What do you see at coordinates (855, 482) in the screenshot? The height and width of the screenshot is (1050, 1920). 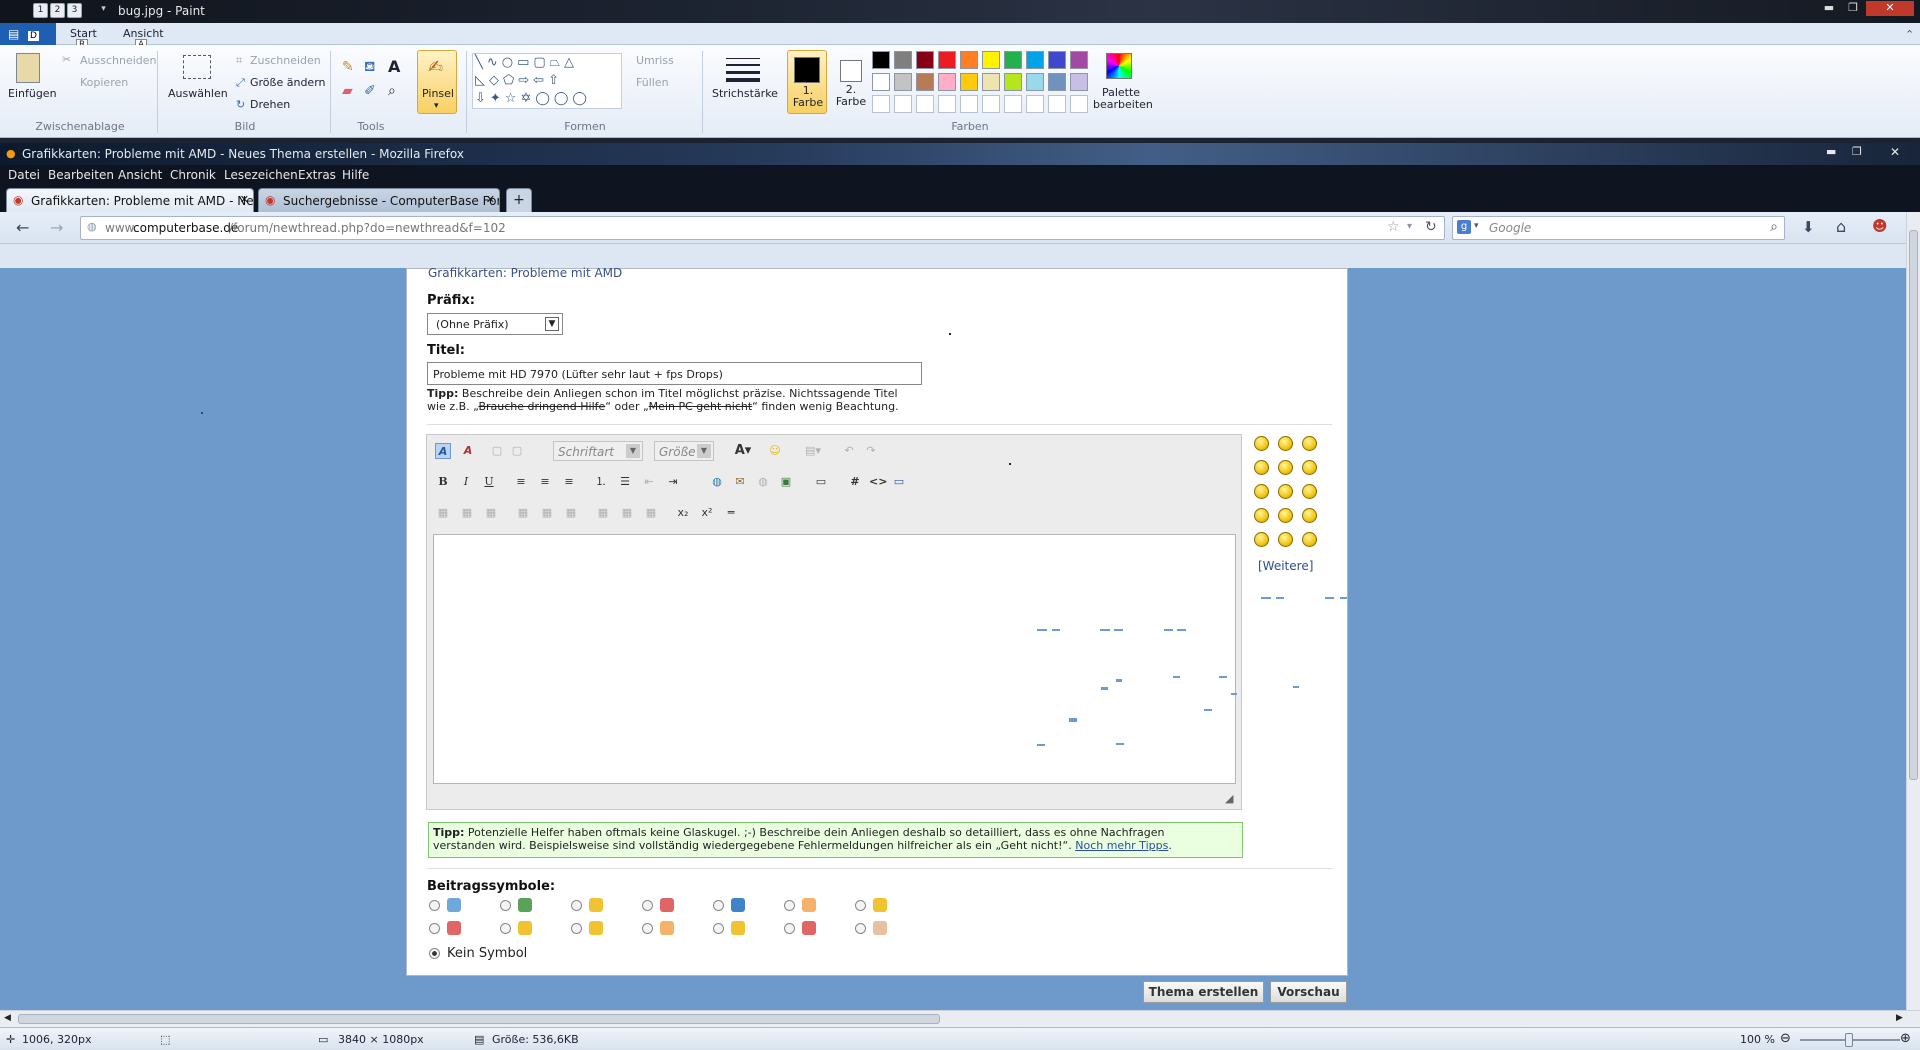 I see `hash-icon: #` at bounding box center [855, 482].